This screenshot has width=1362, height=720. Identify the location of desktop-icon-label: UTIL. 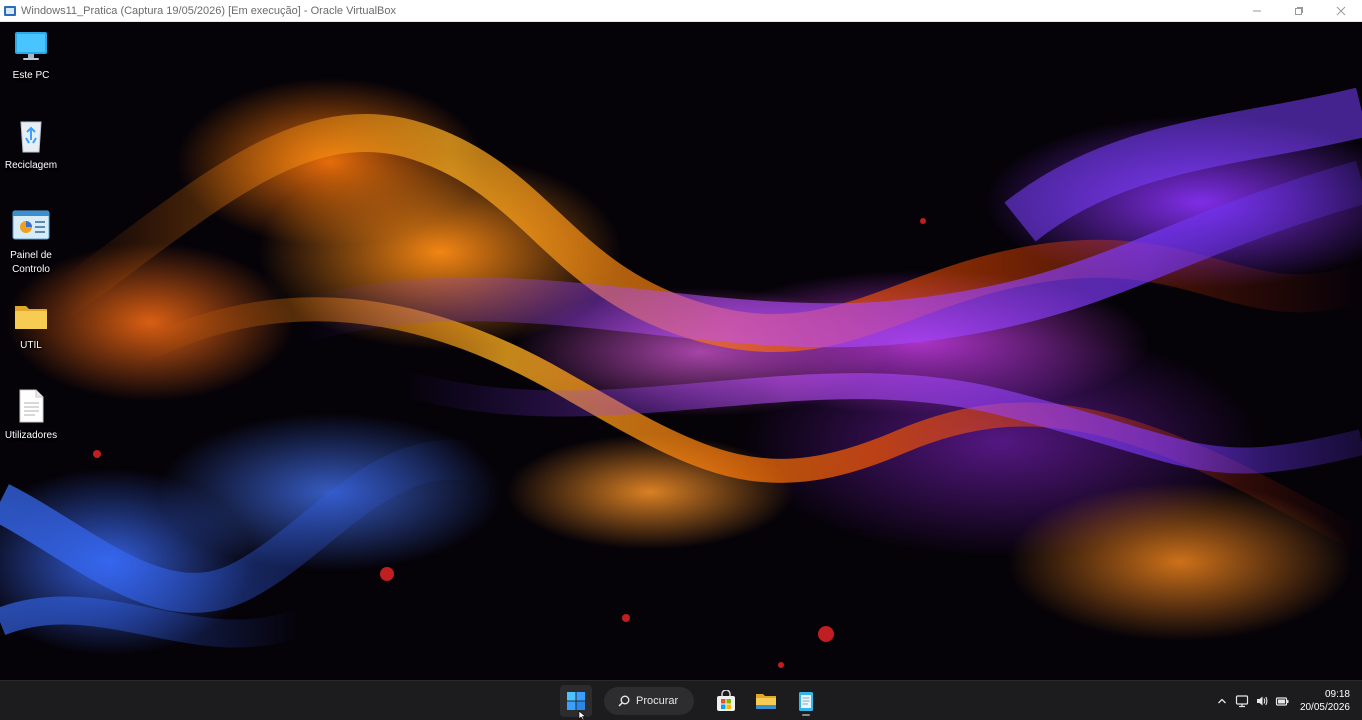
(31, 345).